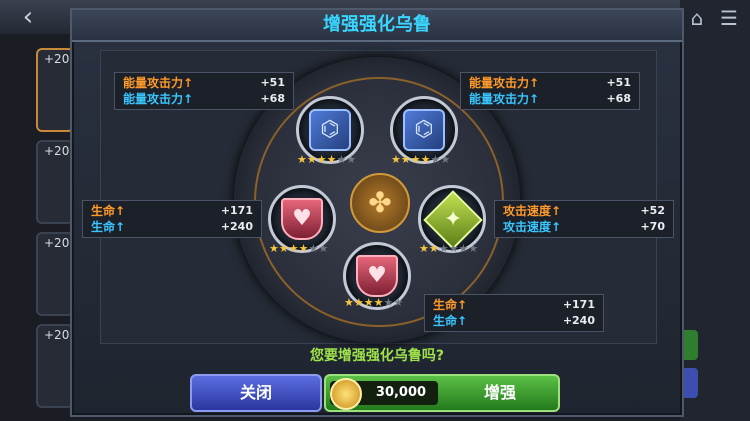  What do you see at coordinates (377, 356) in the screenshot?
I see `confirm-question: 您要增强强化乌鲁吗?` at bounding box center [377, 356].